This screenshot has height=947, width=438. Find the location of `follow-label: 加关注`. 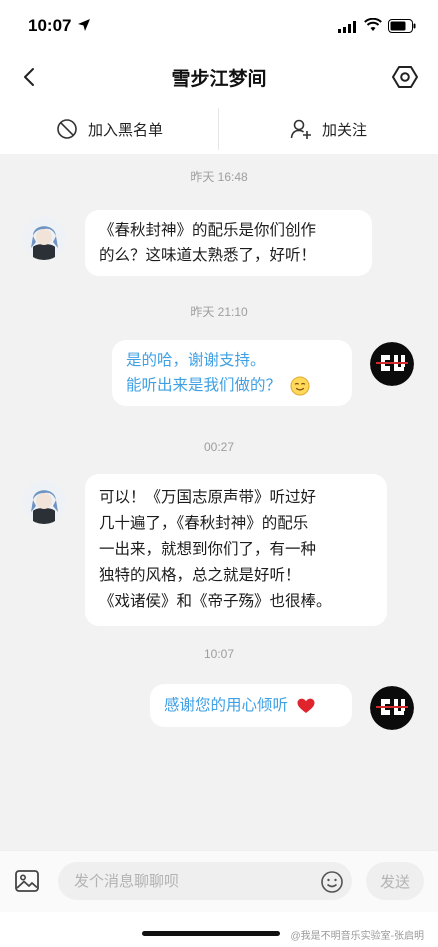

follow-label: 加关注 is located at coordinates (344, 129).